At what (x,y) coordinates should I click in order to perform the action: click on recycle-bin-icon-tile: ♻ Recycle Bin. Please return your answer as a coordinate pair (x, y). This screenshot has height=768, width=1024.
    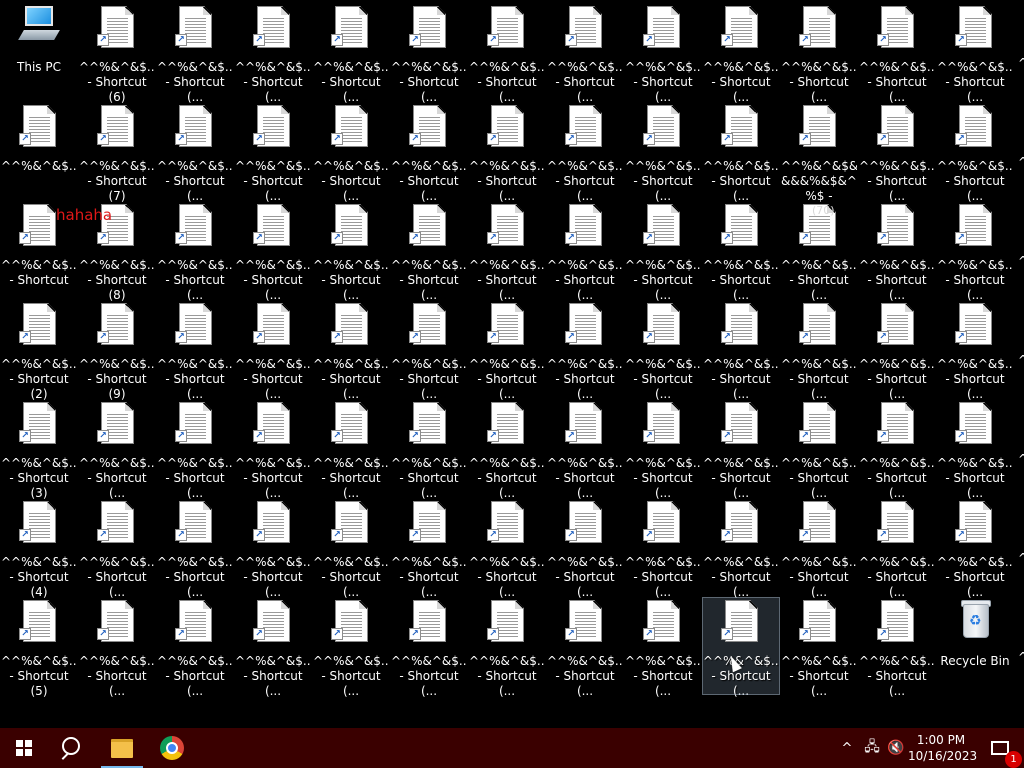
    Looking at the image, I should click on (975, 646).